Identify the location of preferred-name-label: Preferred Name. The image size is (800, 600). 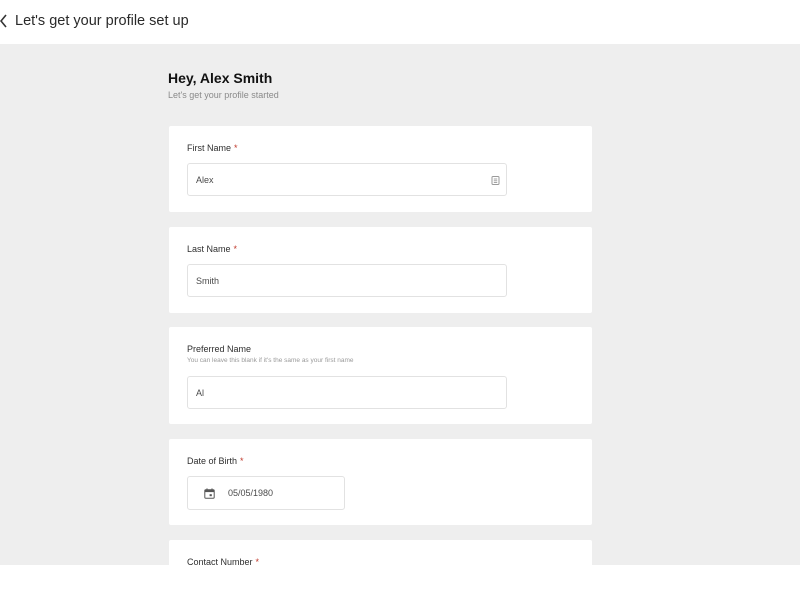
(219, 349).